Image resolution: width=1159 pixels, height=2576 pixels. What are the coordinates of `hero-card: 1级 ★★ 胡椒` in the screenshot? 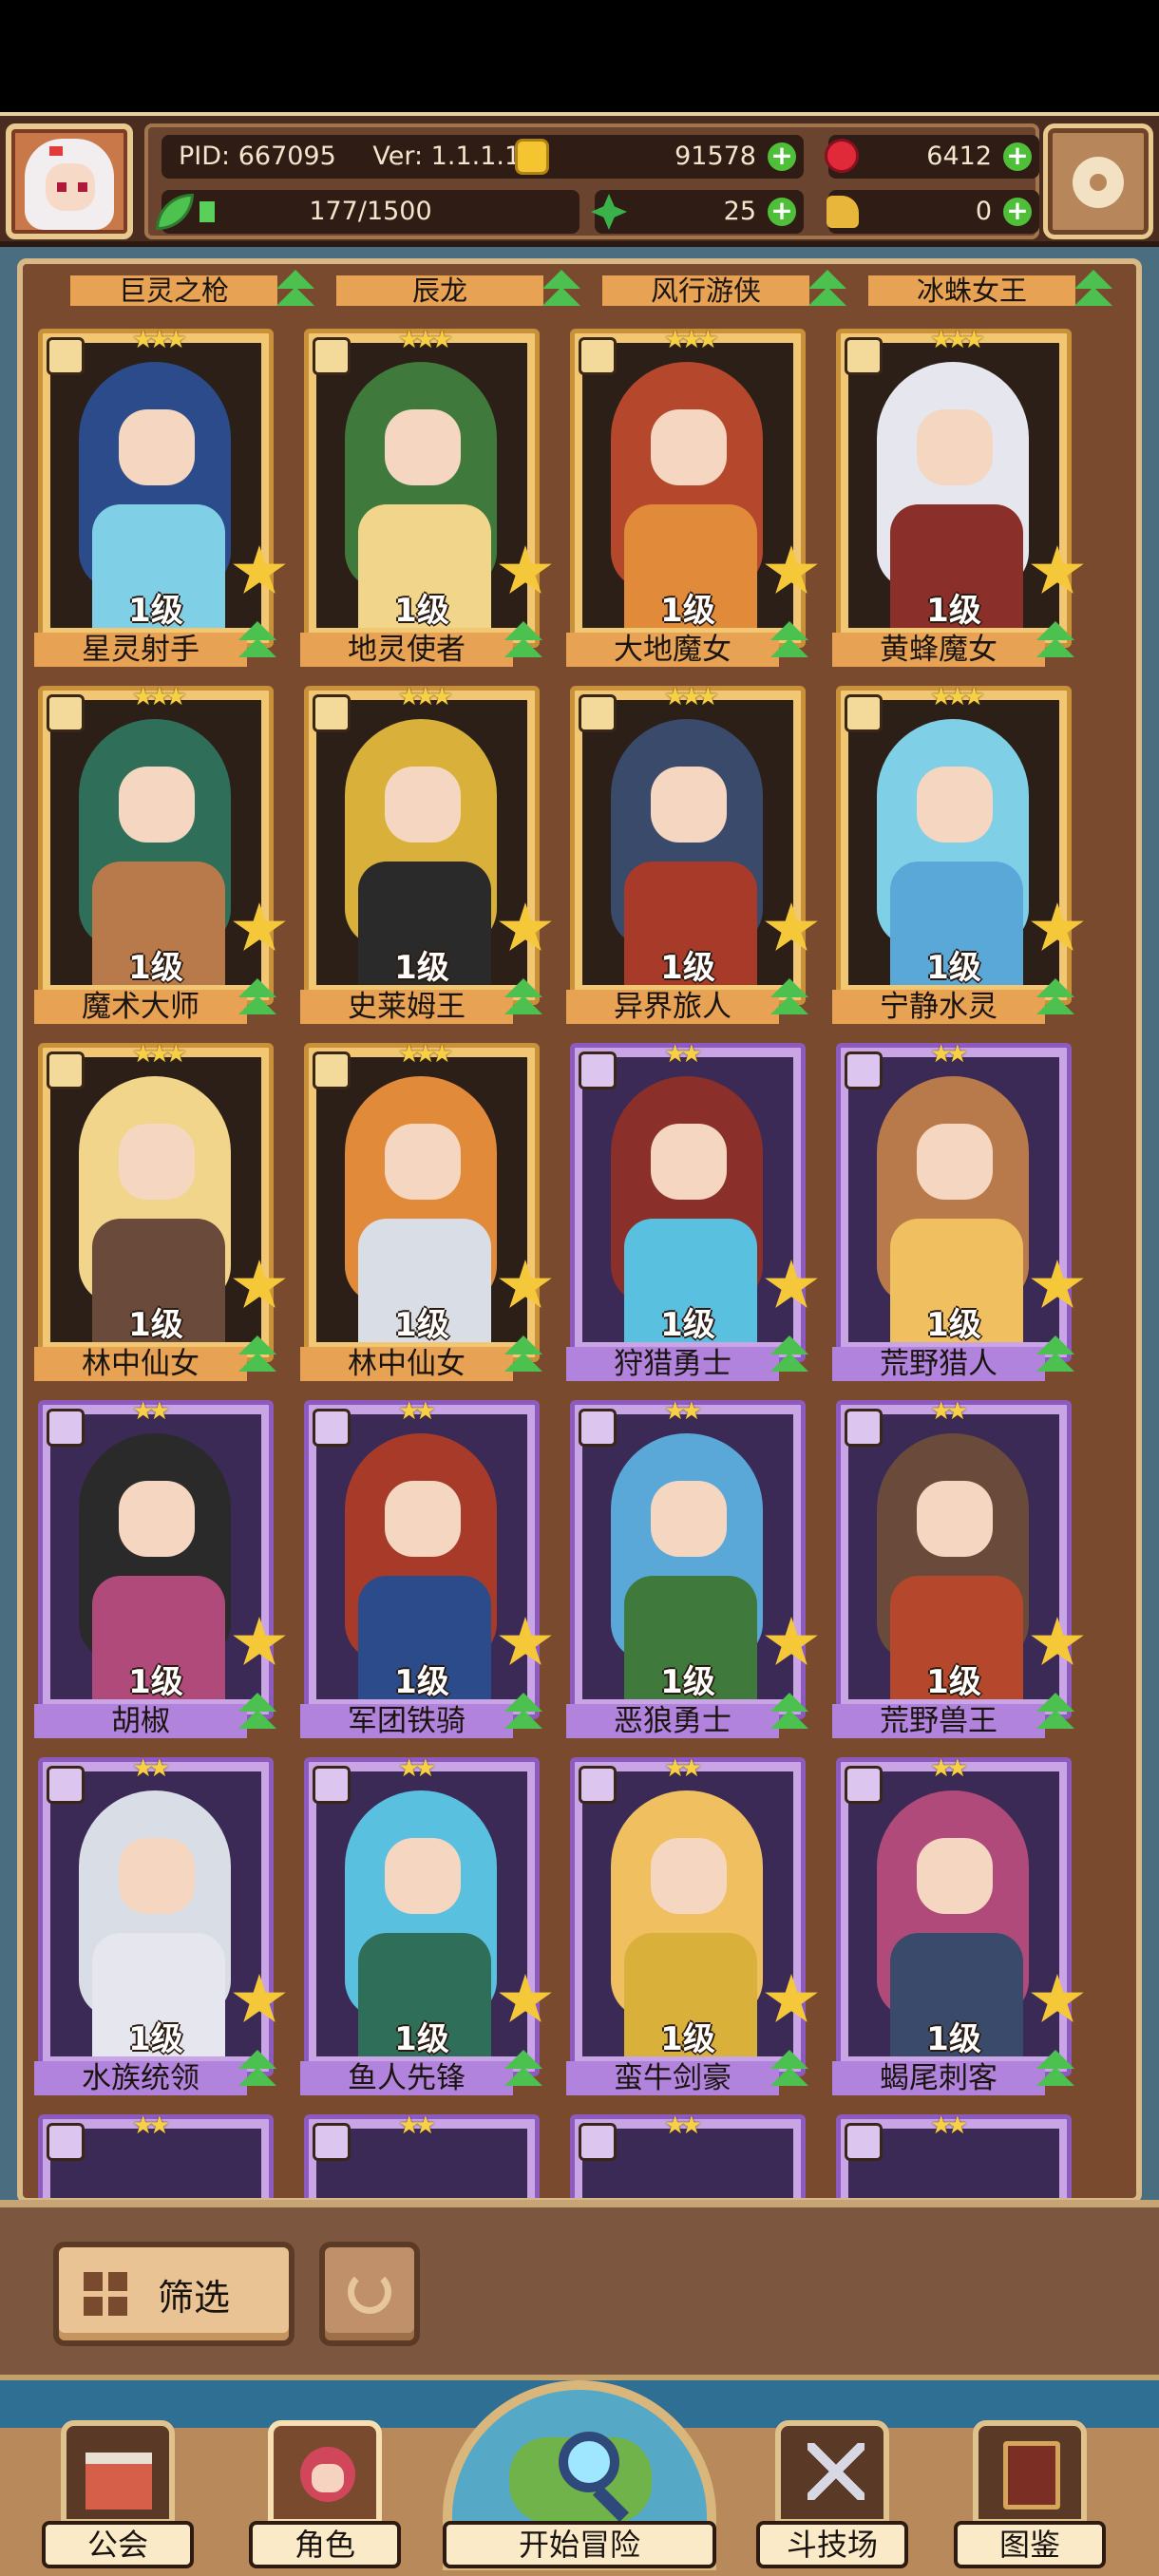 It's located at (160, 1567).